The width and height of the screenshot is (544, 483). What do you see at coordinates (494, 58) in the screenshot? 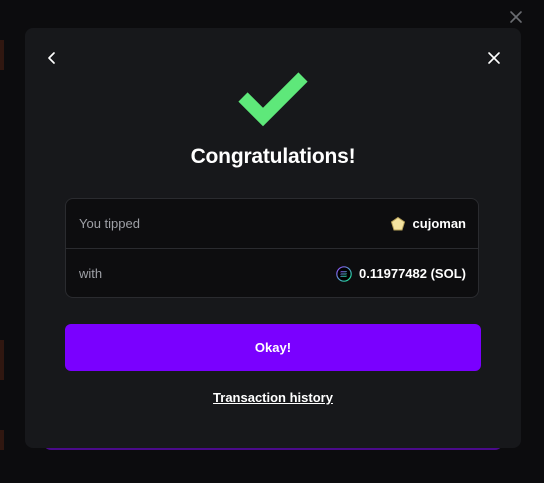
I see `close-icon` at bounding box center [494, 58].